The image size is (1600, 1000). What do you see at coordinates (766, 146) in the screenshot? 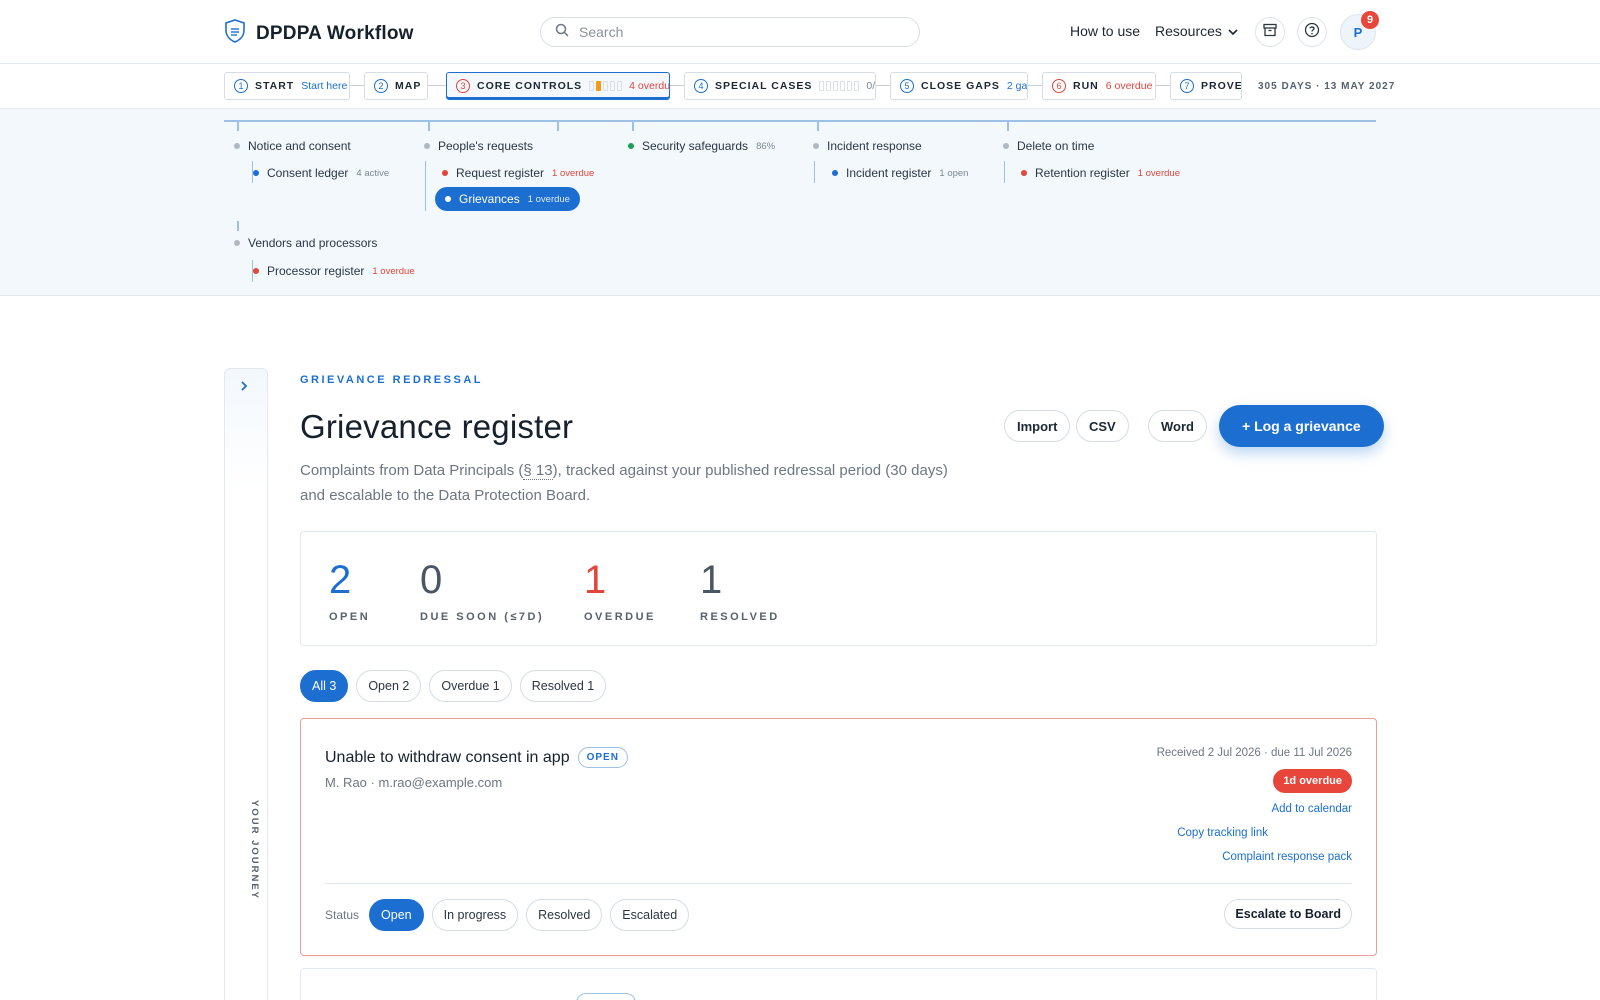
I see `group-meta: 86%` at bounding box center [766, 146].